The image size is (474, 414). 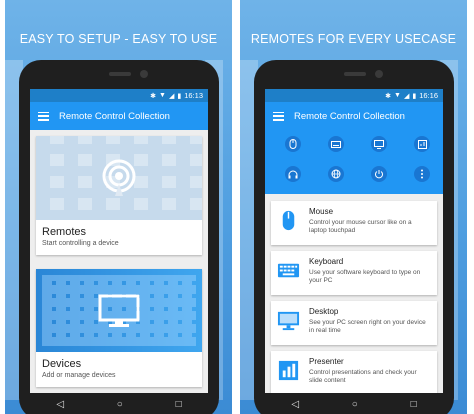 What do you see at coordinates (119, 95) in the screenshot?
I see `status-bar: ✱ ▼ ◢ ▮ 16:13` at bounding box center [119, 95].